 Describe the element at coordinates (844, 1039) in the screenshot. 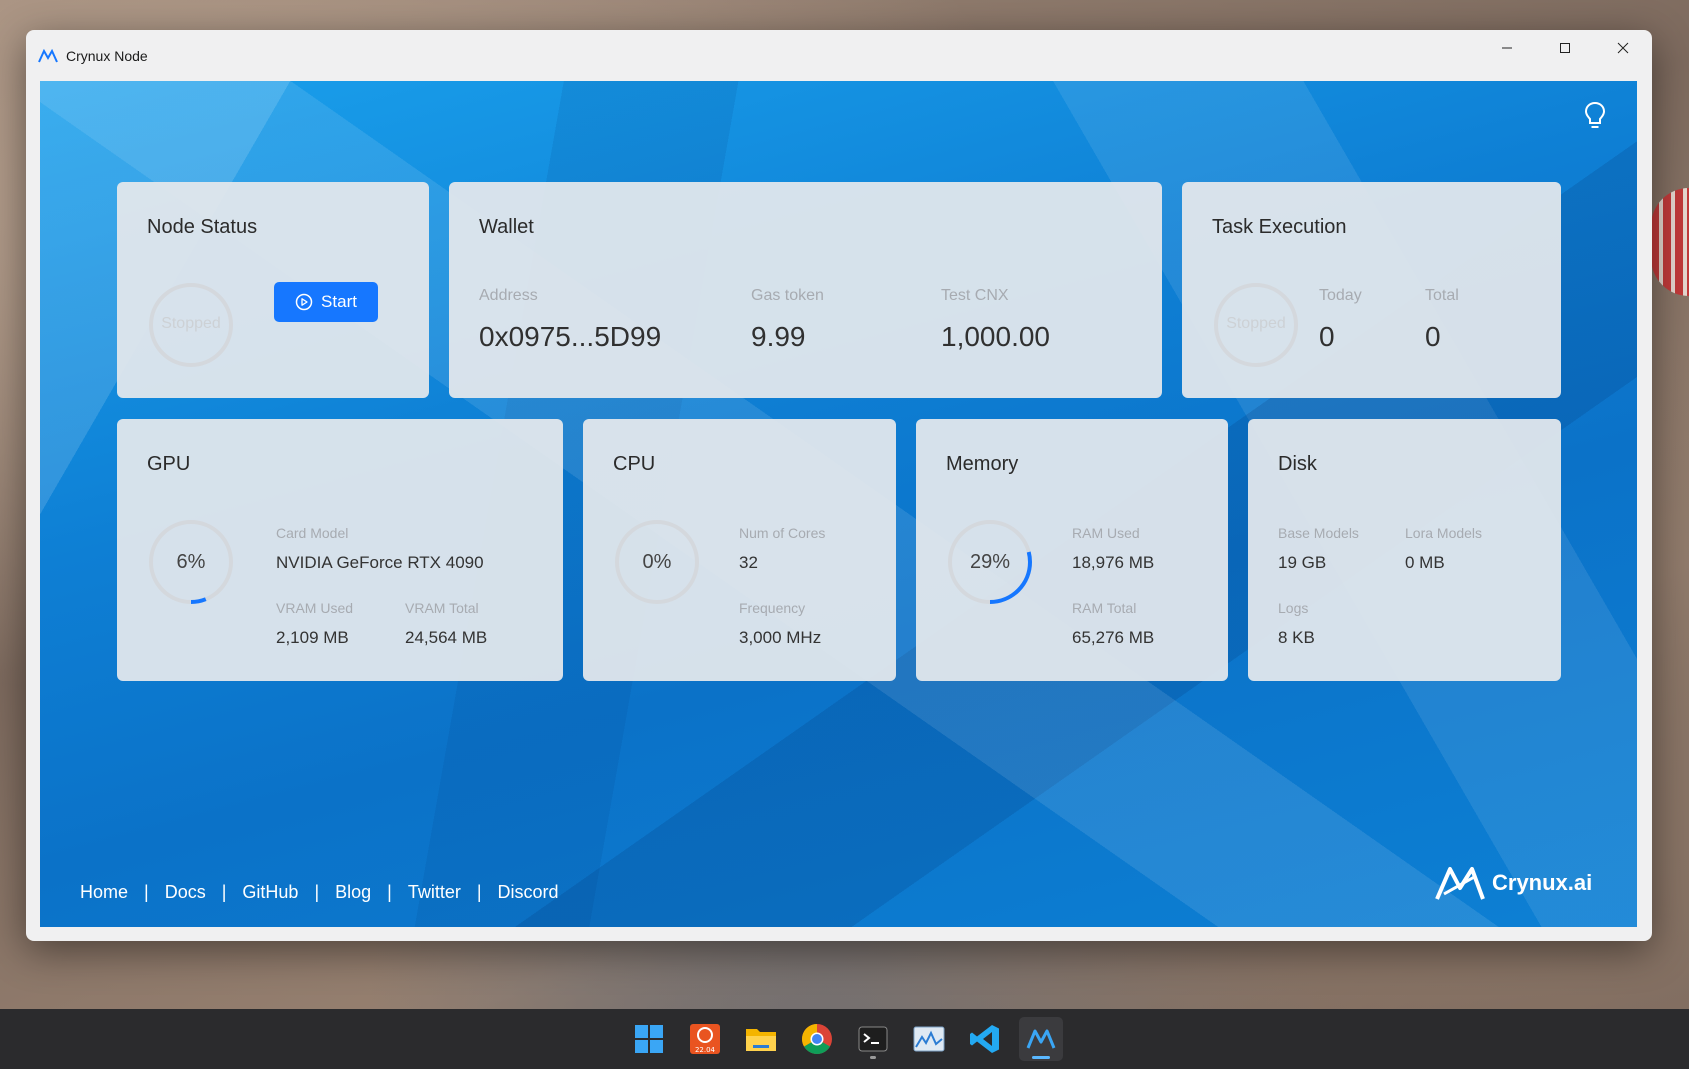

I see `taskbar: 22.04` at that location.